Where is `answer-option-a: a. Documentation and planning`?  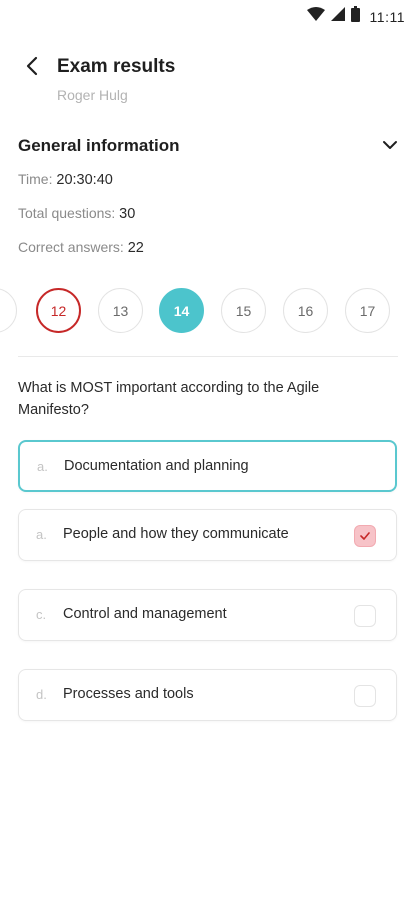 answer-option-a: a. Documentation and planning is located at coordinates (207, 466).